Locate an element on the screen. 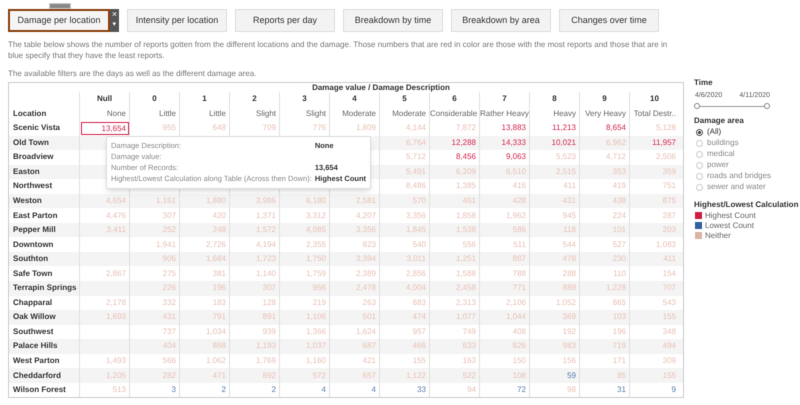 The height and width of the screenshot is (405, 800). table-cell: 865 is located at coordinates (620, 302).